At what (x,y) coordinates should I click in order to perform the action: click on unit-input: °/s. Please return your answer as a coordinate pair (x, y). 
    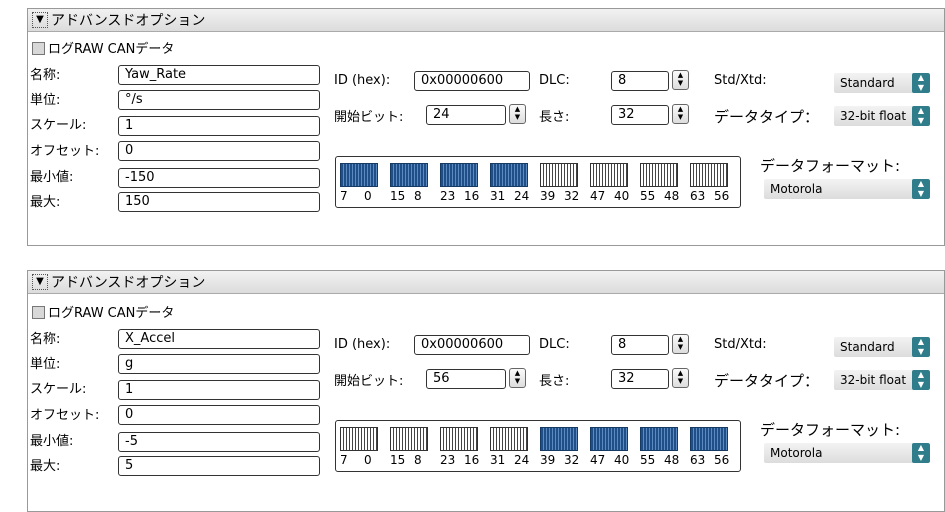
    Looking at the image, I should click on (219, 100).